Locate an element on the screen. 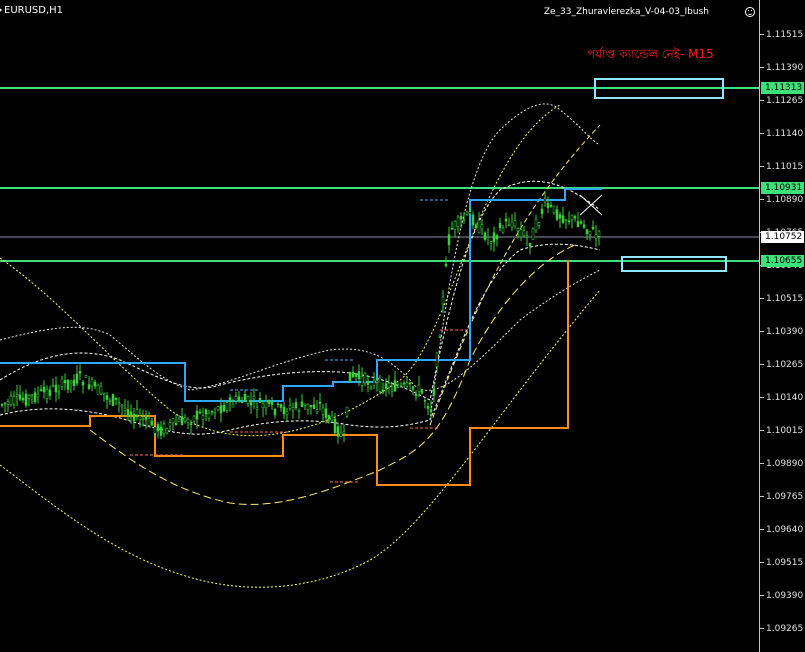 The width and height of the screenshot is (805, 652). price-tick: 1.09390 is located at coordinates (782, 596).